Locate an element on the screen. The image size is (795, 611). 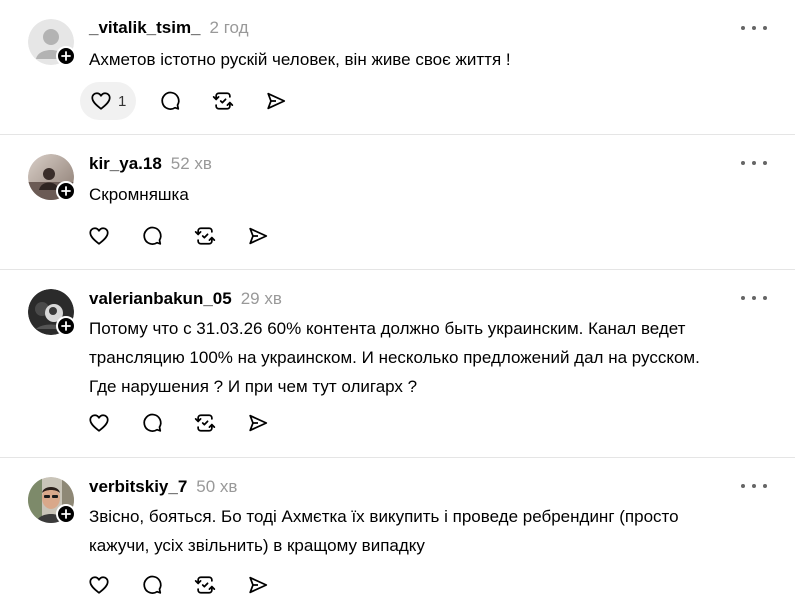
comment-header: verbitskiy_7 50 хв is located at coordinates (163, 487).